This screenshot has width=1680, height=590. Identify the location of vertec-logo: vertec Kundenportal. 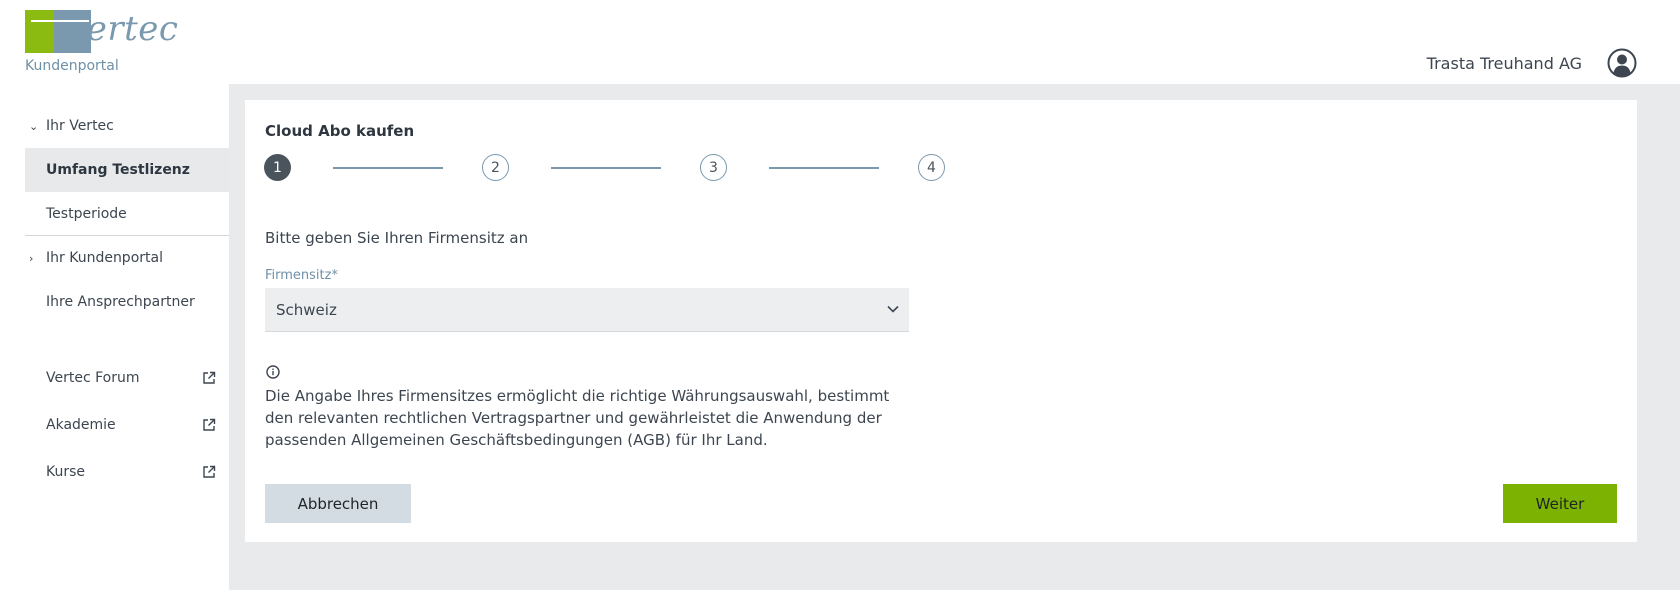
(102, 44).